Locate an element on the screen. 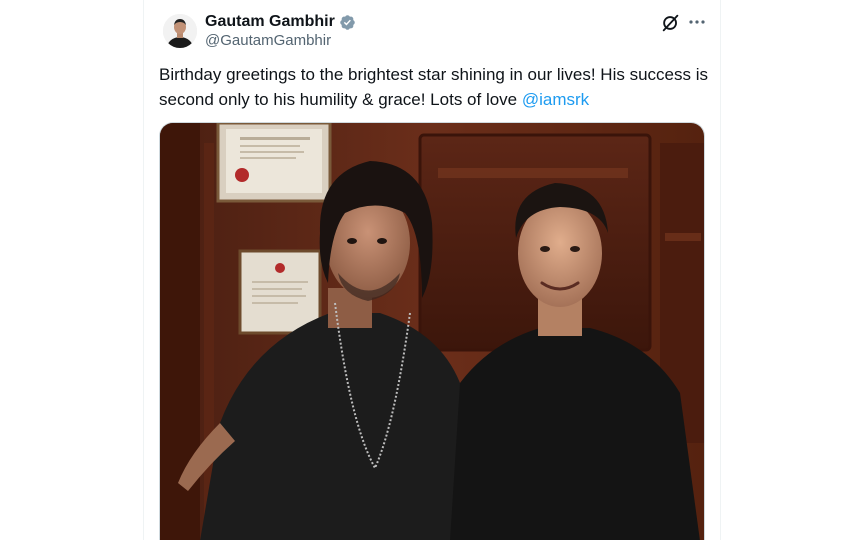 The width and height of the screenshot is (864, 540). grok-icon is located at coordinates (671, 23).